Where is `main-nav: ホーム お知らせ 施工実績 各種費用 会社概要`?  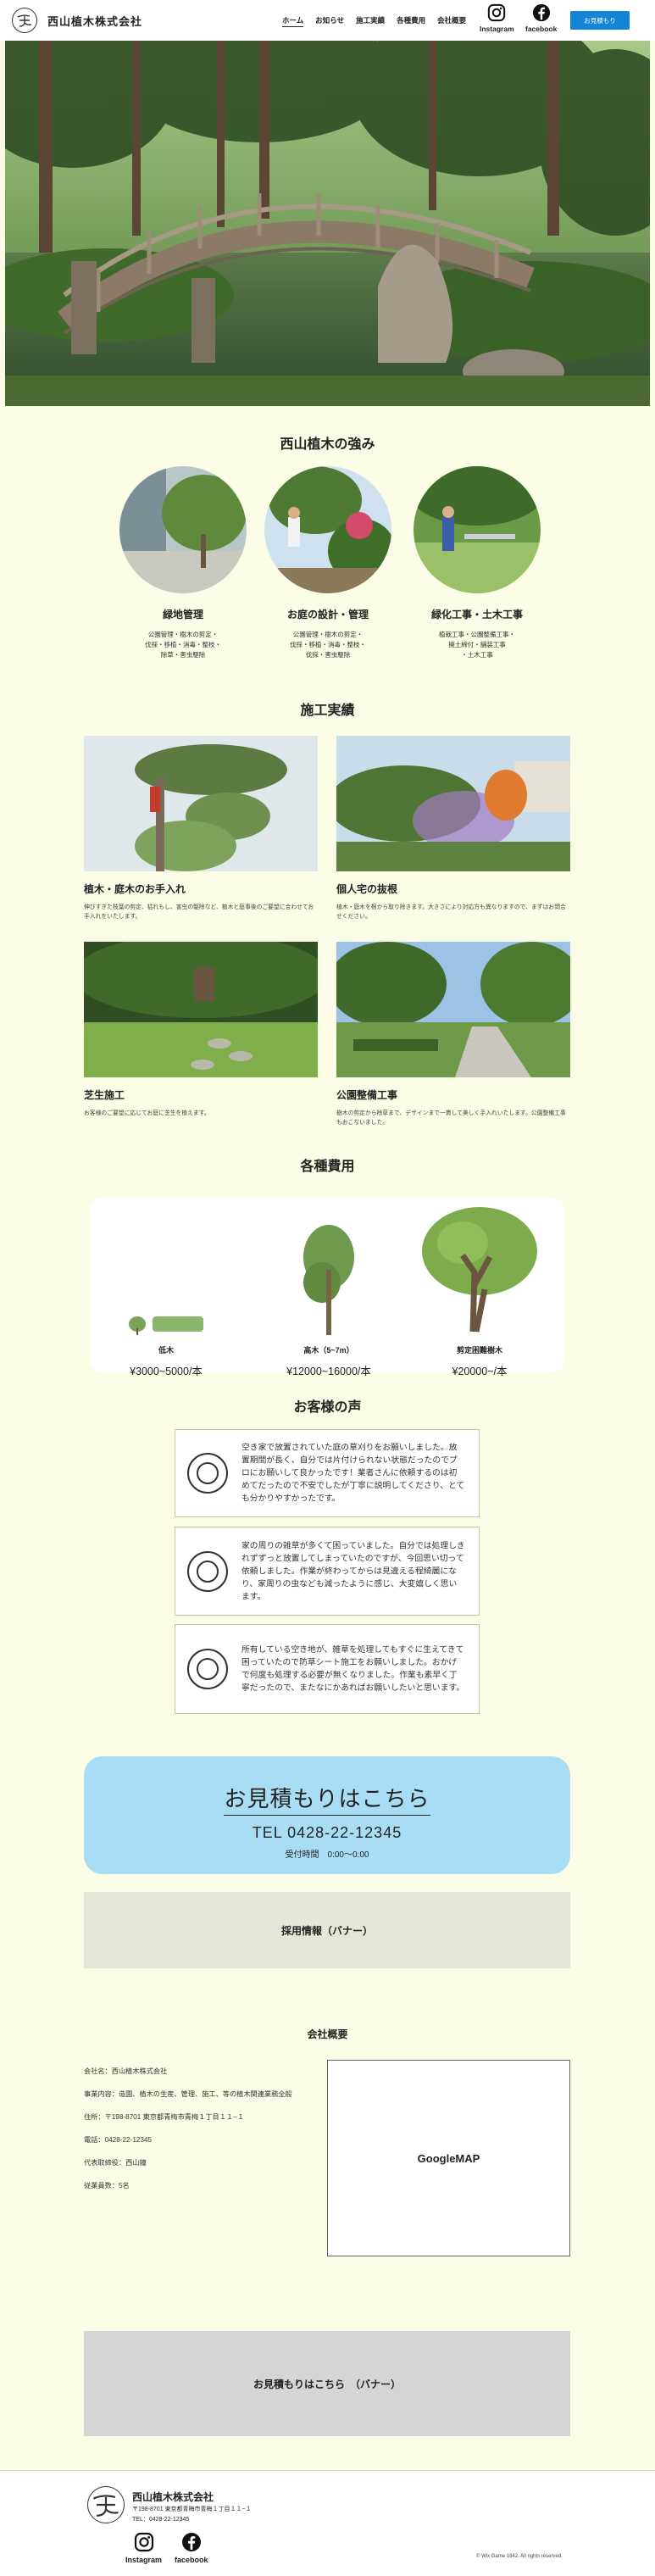
main-nav: ホーム お知らせ 施工実績 各種費用 会社概要 is located at coordinates (374, 21).